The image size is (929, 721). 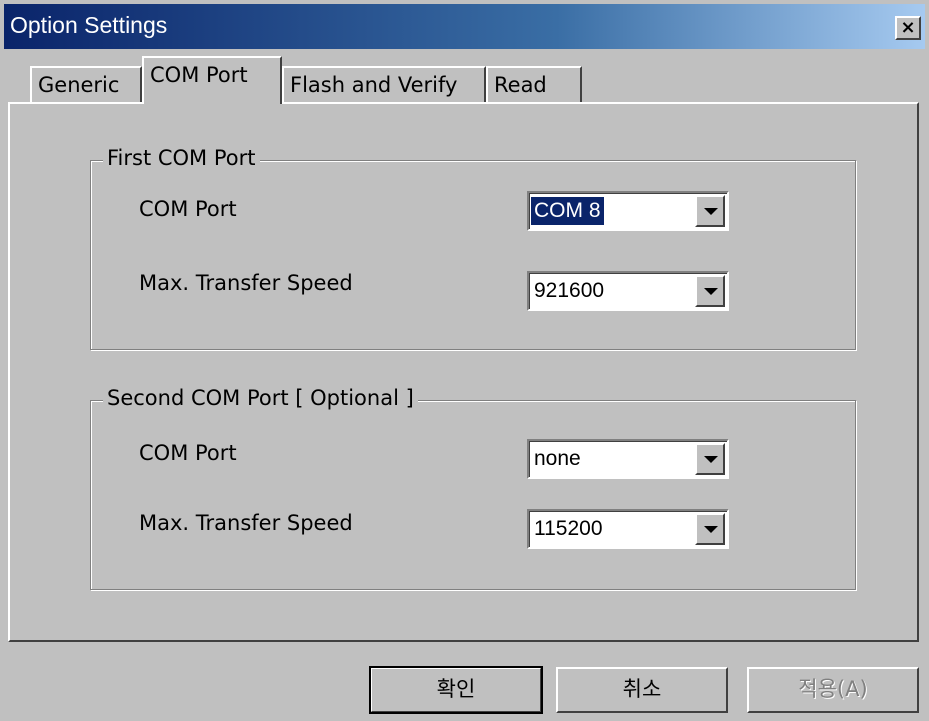 I want to click on tab-generic: Generic, so click(x=86, y=85).